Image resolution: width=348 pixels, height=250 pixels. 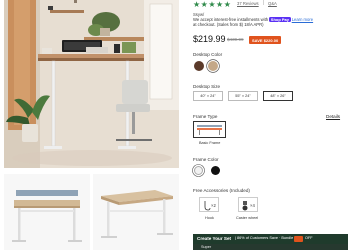 I want to click on hook-accessory: ×2, so click(x=209, y=204).